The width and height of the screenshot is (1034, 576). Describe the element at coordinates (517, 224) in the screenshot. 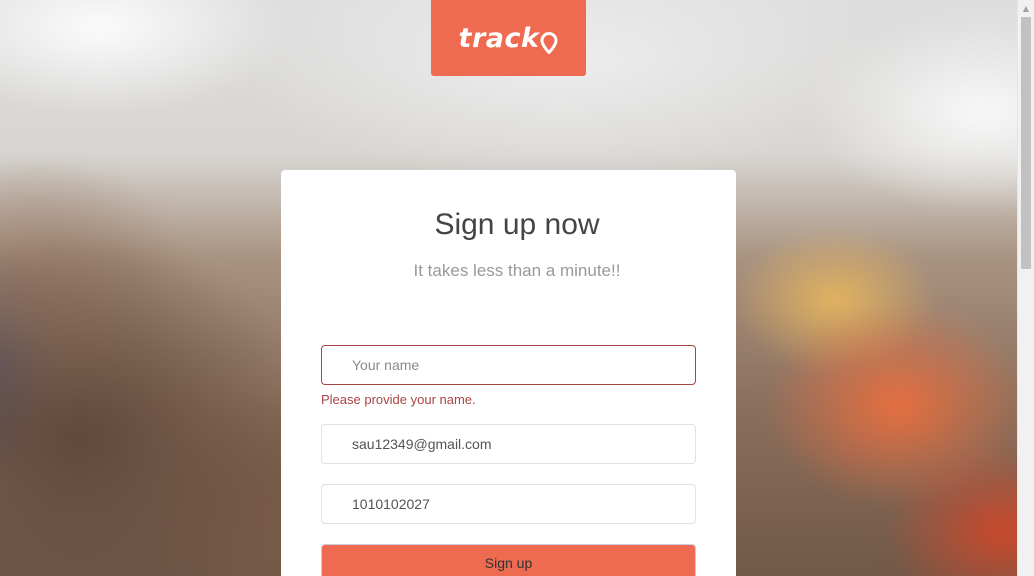

I see `page-title: Sign up now` at that location.